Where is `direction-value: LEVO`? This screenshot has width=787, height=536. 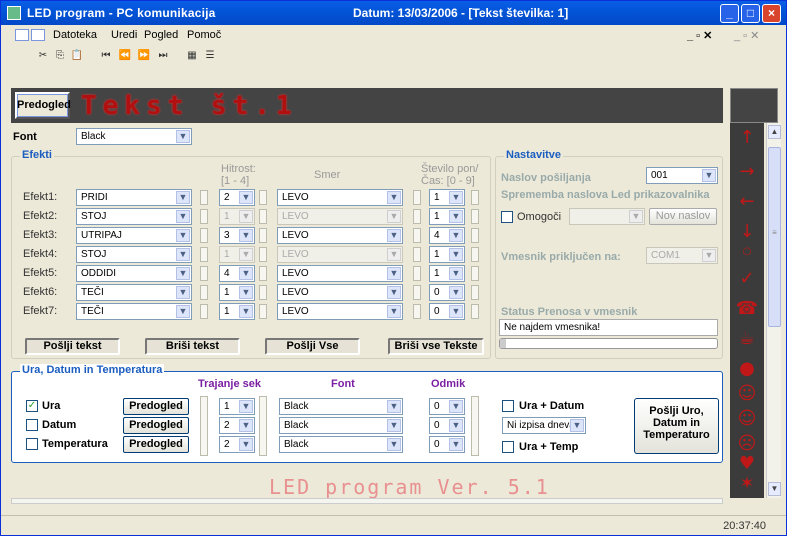 direction-value: LEVO is located at coordinates (295, 292).